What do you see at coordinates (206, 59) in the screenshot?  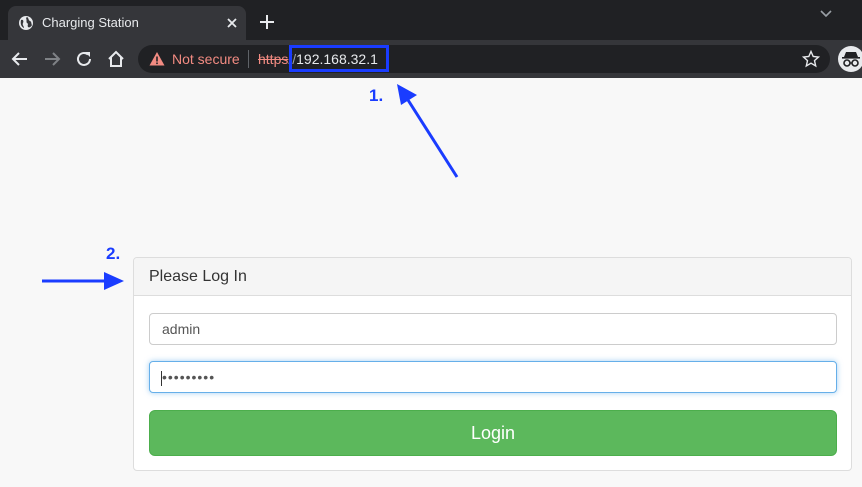 I see `security-status: Not secure` at bounding box center [206, 59].